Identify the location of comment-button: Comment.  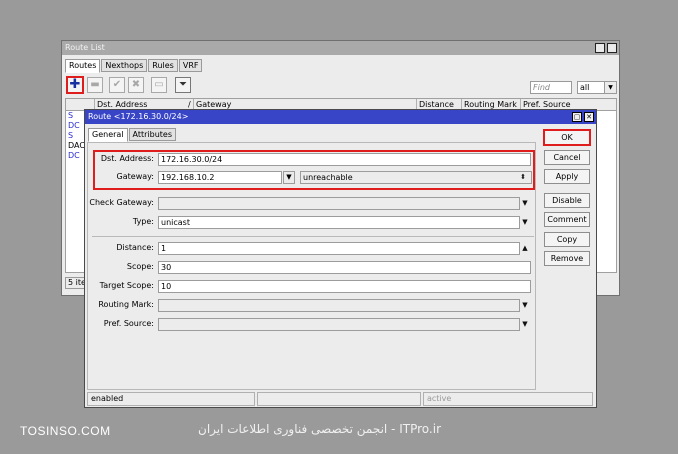
(567, 219).